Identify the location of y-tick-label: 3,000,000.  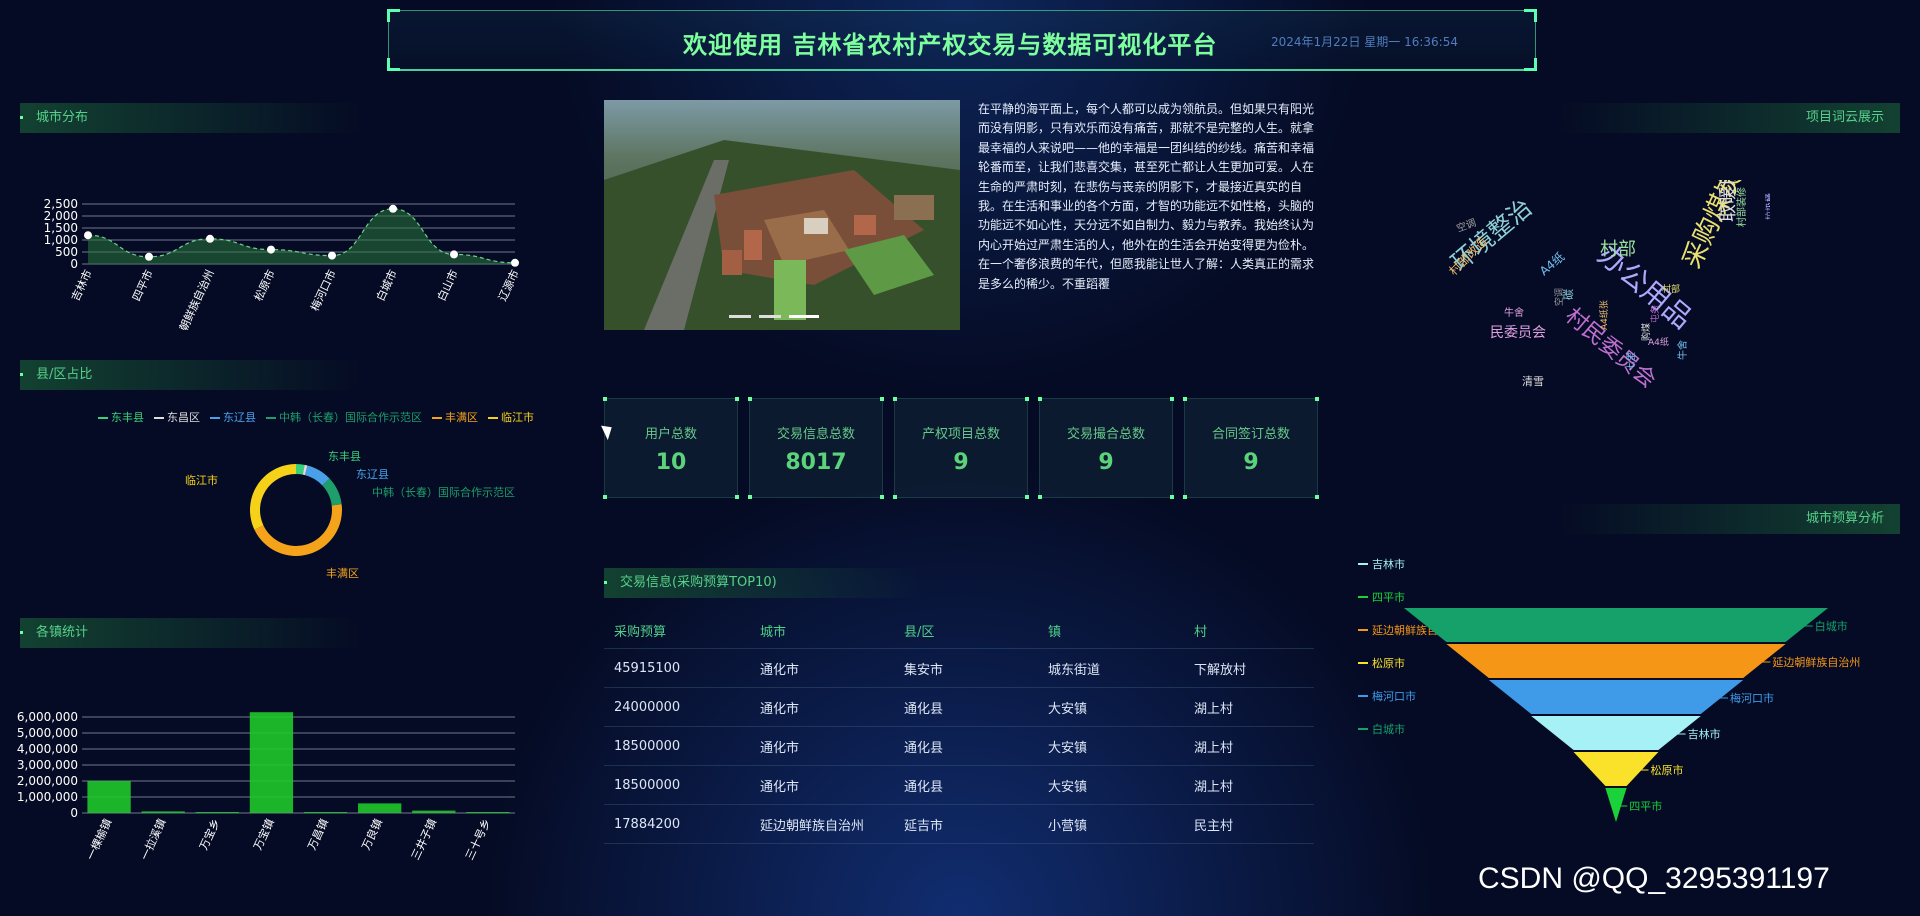
(47, 765).